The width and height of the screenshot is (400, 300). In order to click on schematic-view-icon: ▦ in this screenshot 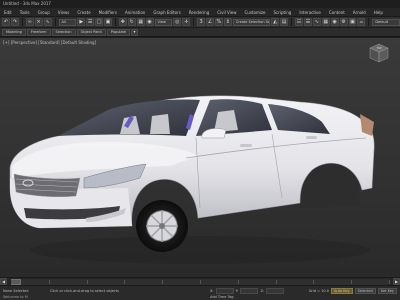, I will do `click(325, 22)`.